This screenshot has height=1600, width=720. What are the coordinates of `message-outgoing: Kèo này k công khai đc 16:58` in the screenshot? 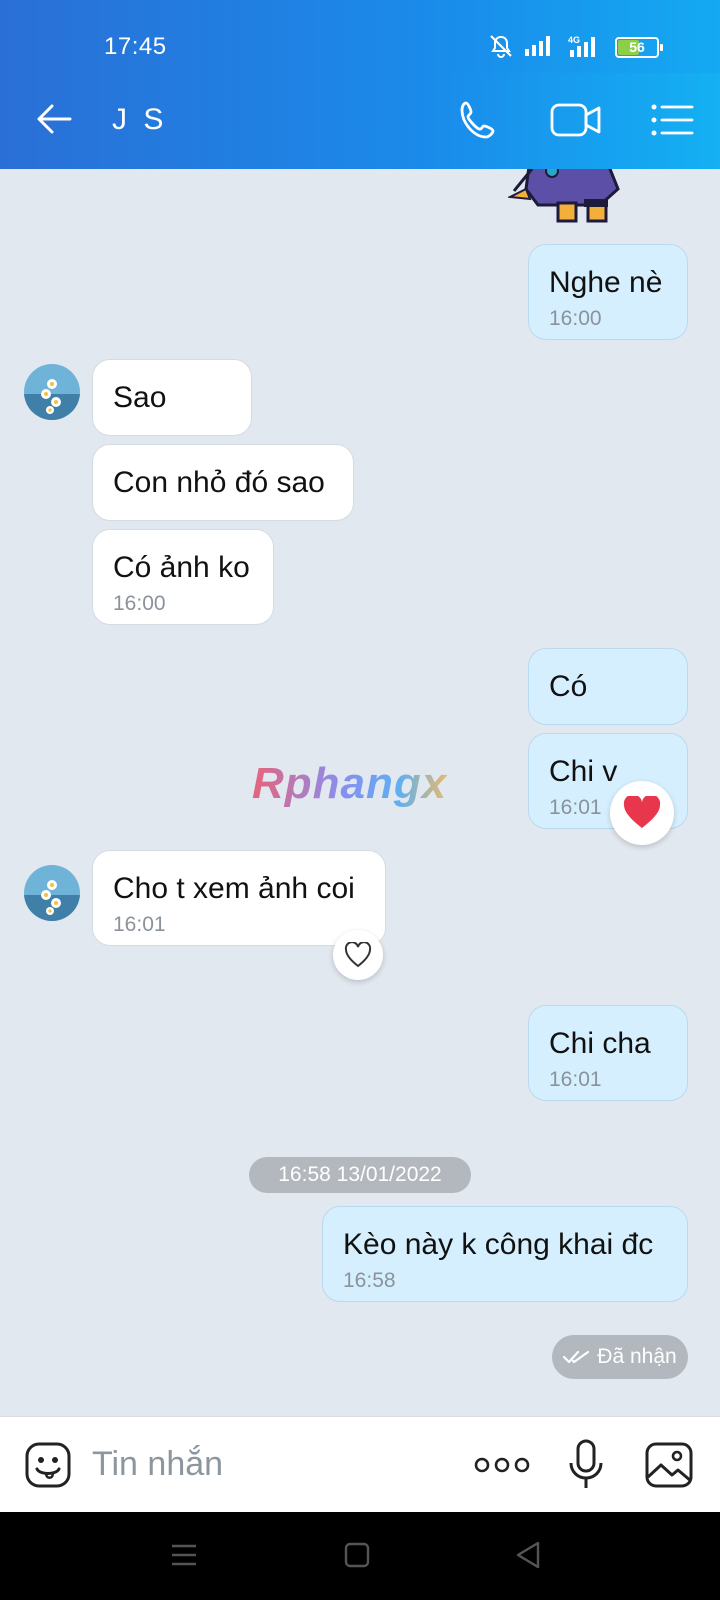 It's located at (505, 1254).